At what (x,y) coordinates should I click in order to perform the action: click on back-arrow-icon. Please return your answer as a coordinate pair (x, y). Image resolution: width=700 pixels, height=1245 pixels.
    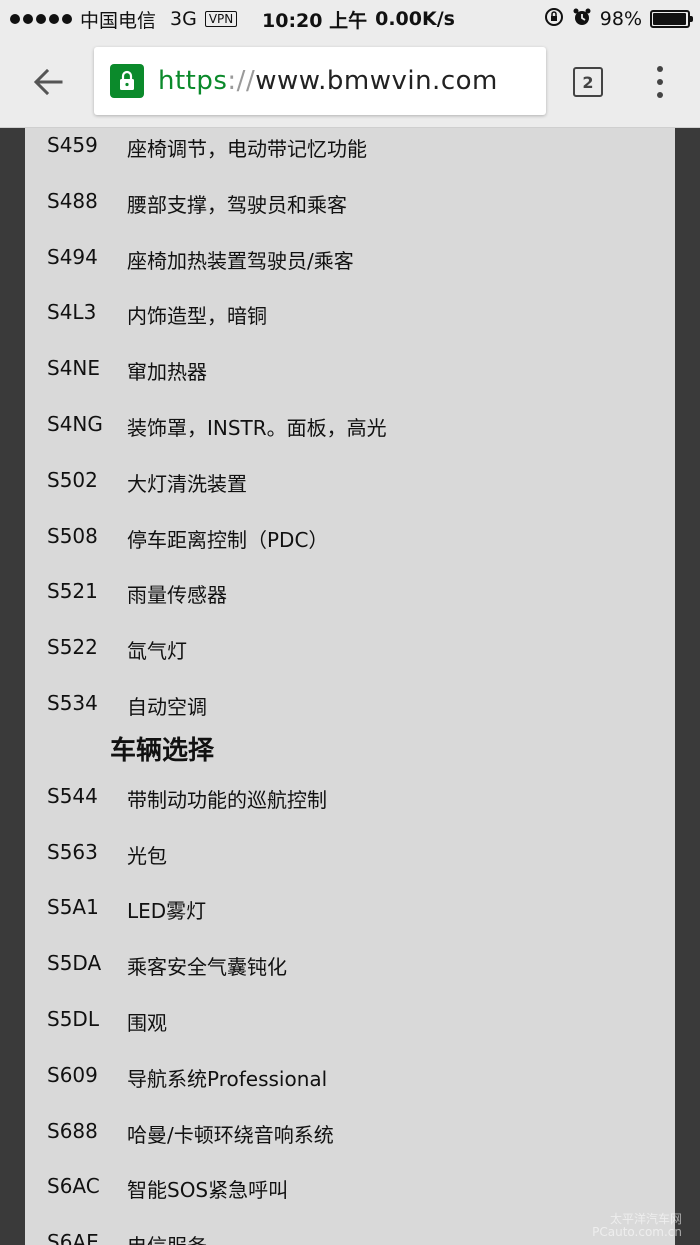
    Looking at the image, I should click on (48, 82).